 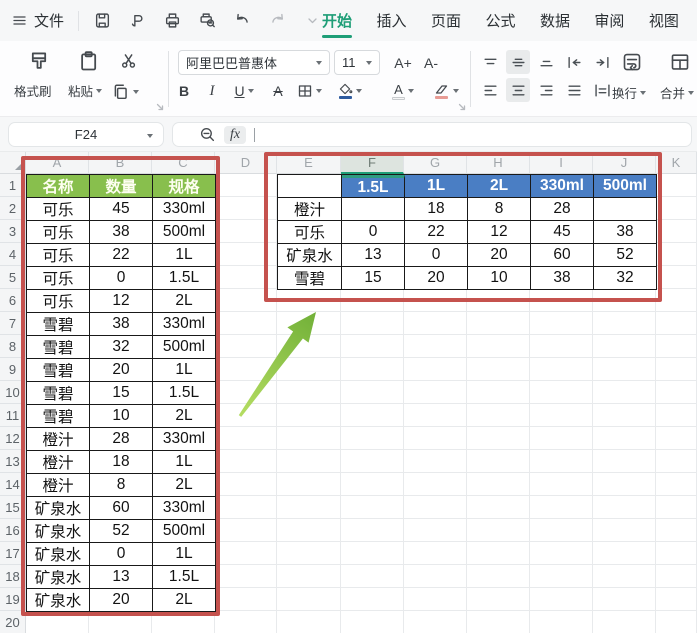 I want to click on pivot-value-cell: 8, so click(x=499, y=209).